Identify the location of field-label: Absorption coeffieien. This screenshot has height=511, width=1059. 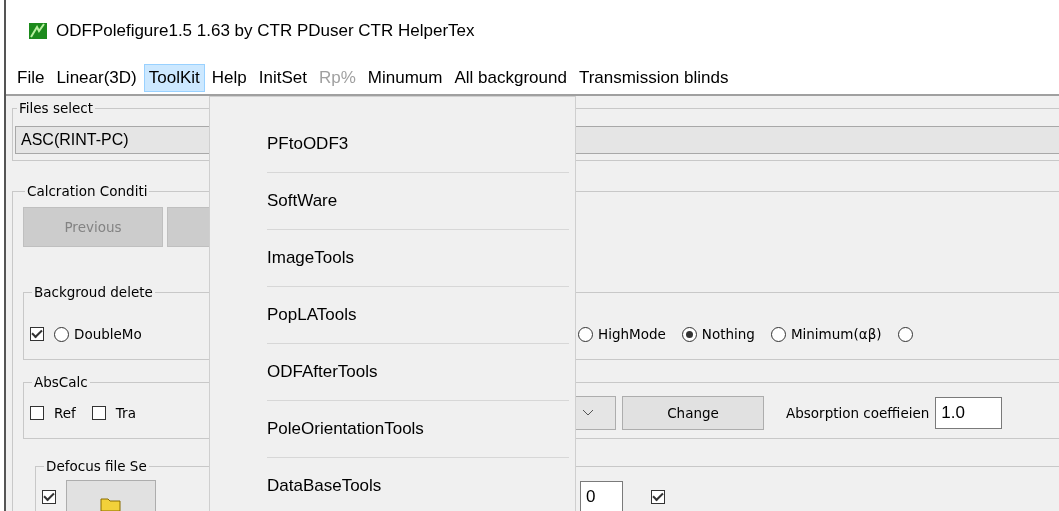
(858, 413).